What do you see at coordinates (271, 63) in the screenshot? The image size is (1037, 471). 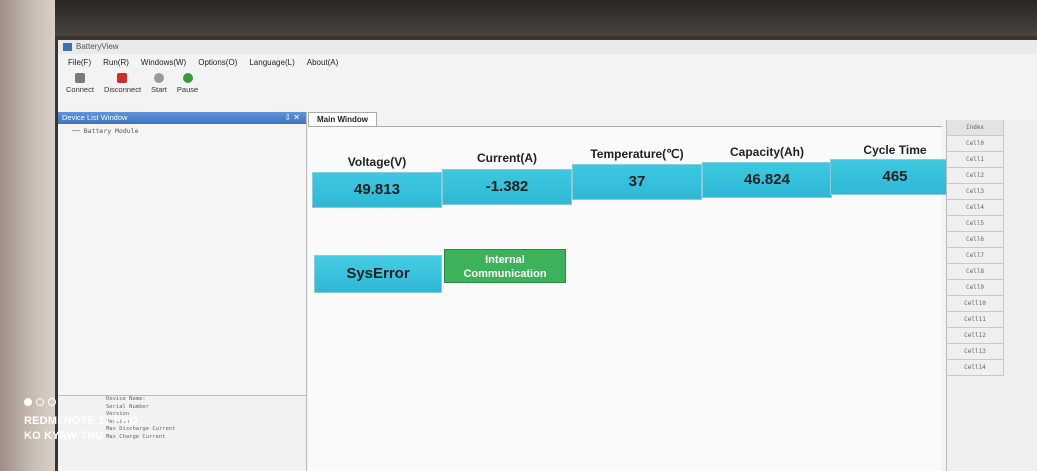 I see `menu-language: Language(L)` at bounding box center [271, 63].